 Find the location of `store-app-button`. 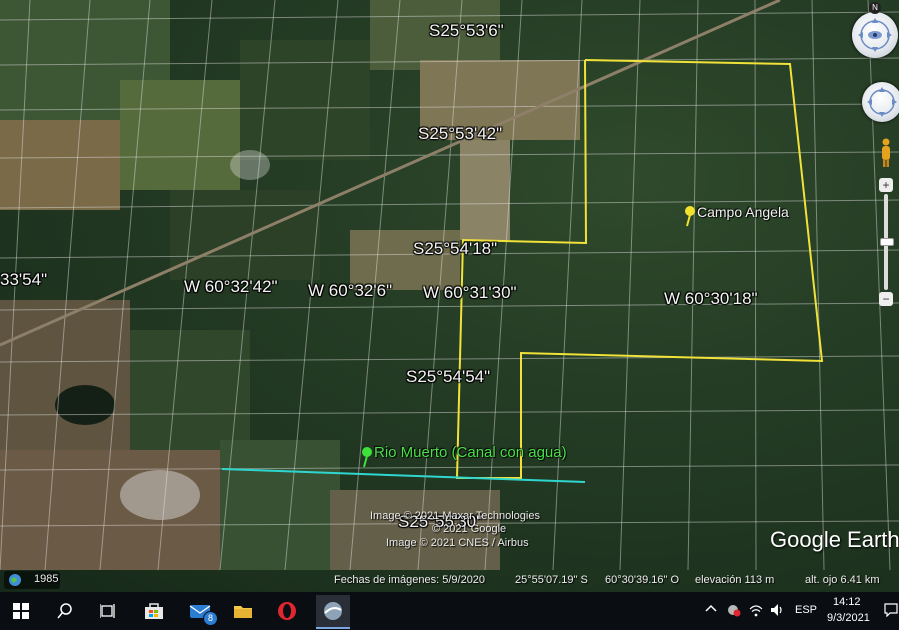

store-app-button is located at coordinates (154, 611).